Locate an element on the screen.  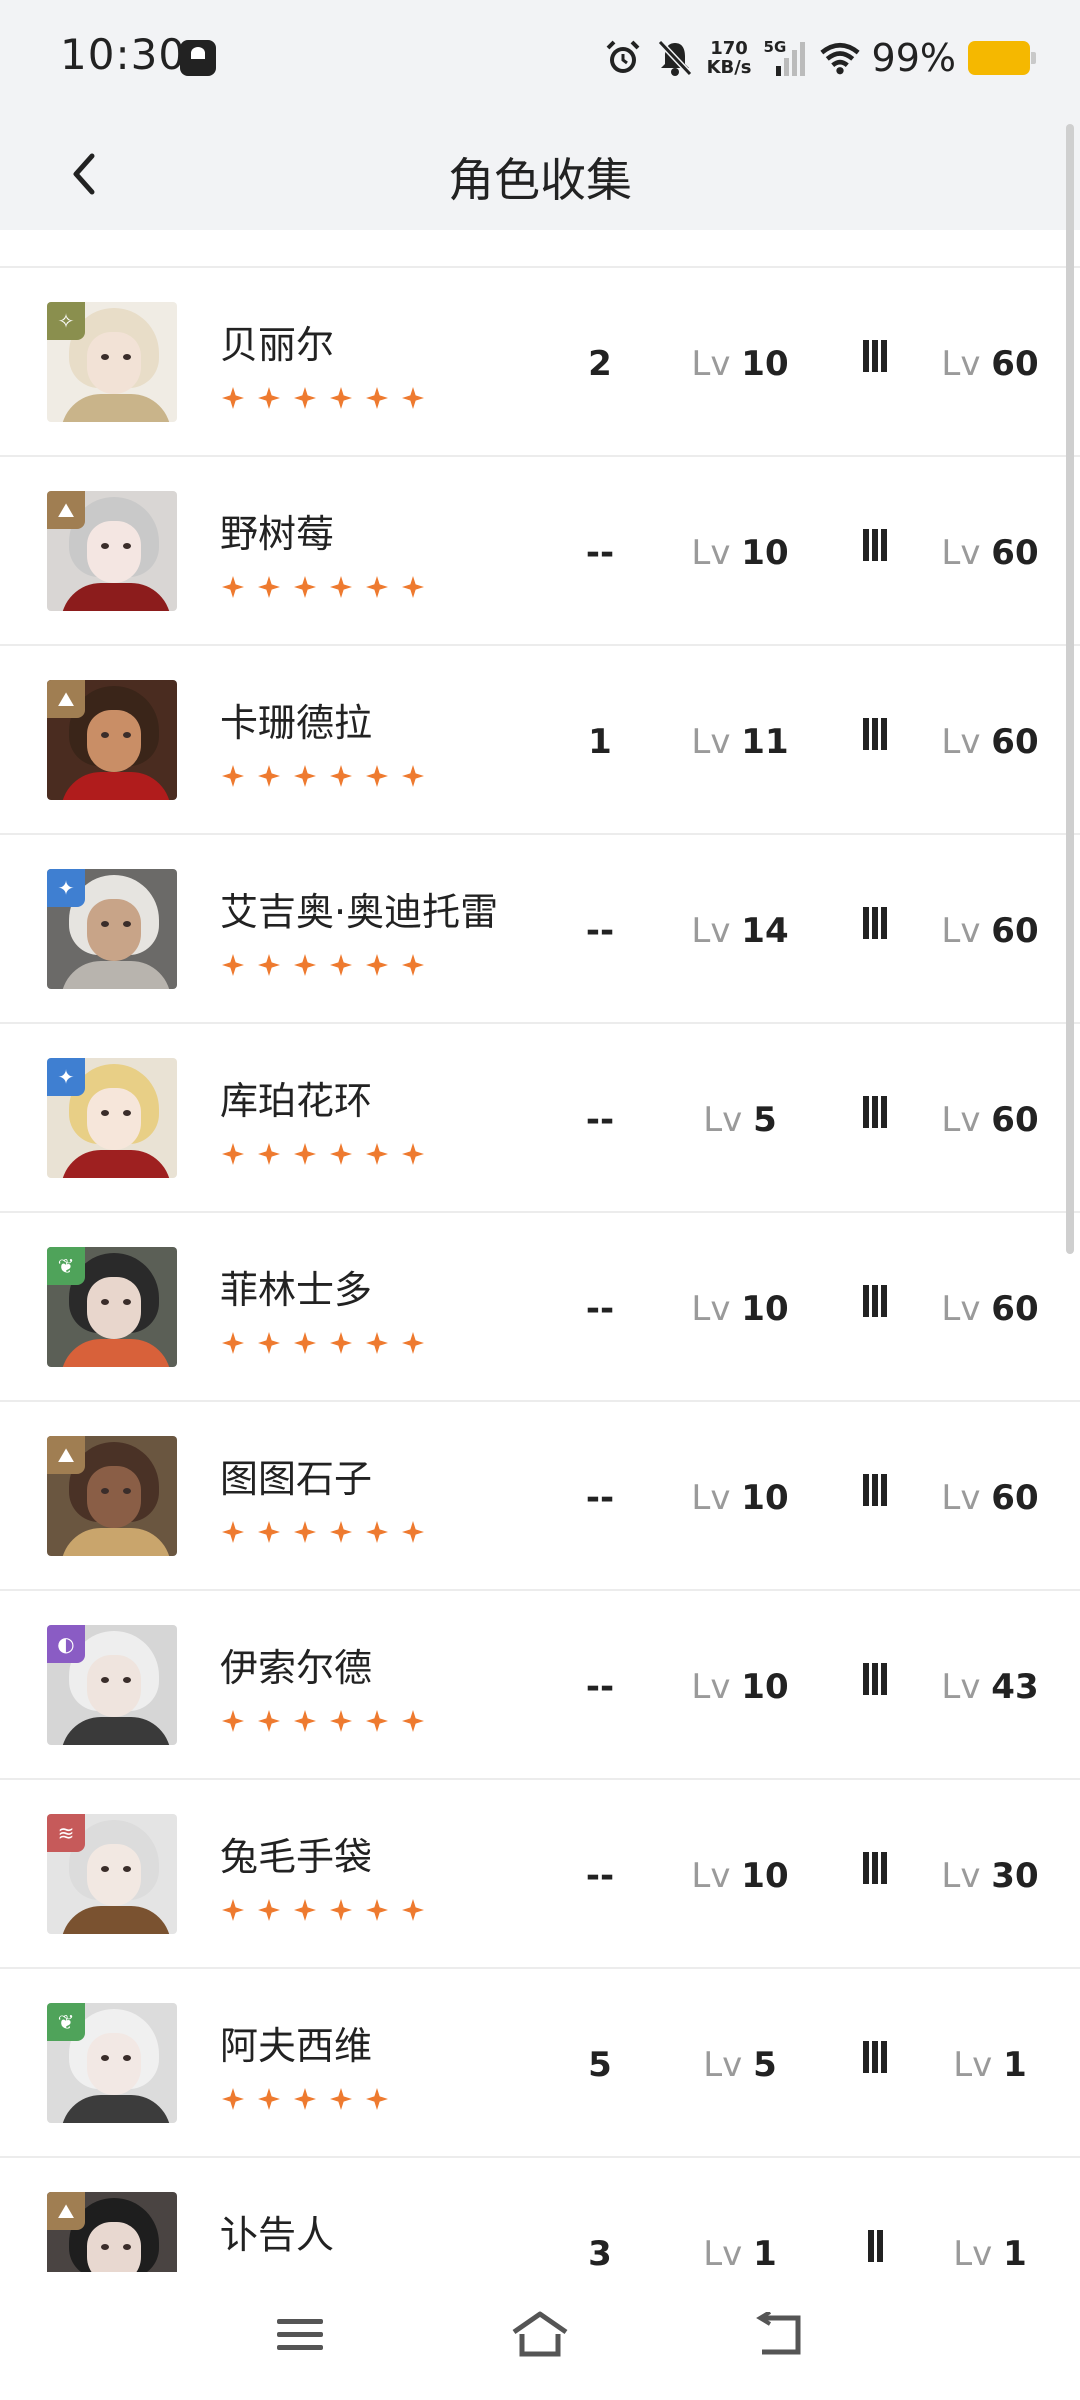
home-button is located at coordinates (540, 2335).